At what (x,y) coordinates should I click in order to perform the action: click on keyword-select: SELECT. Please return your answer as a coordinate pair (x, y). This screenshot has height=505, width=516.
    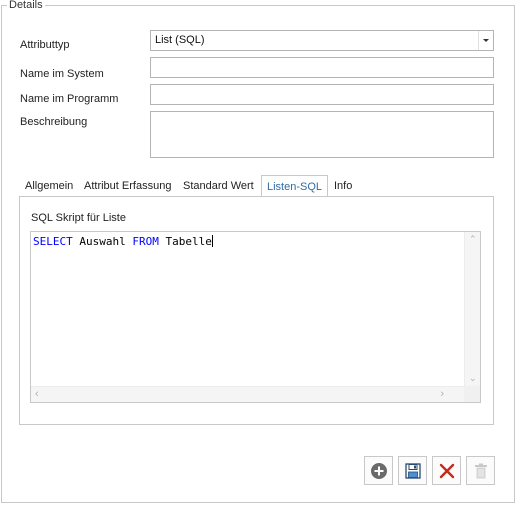
    Looking at the image, I should click on (53, 241).